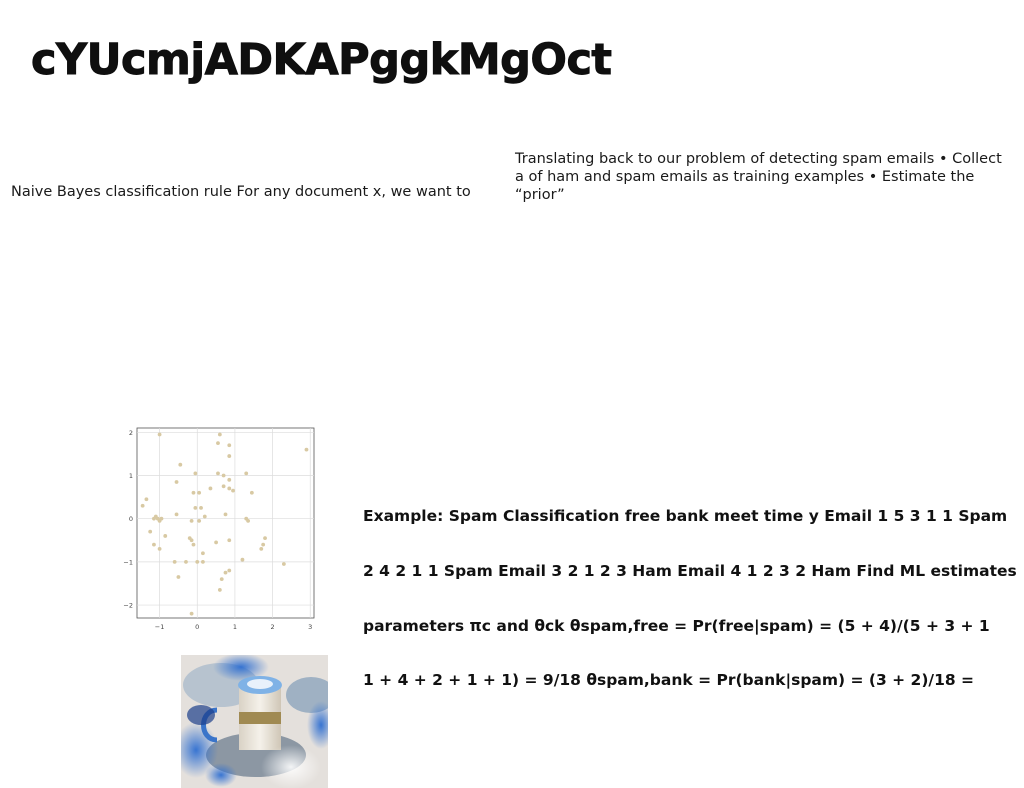 This screenshot has width=1024, height=788. Describe the element at coordinates (260, 718) in the screenshot. I see `photo-cup-band` at that location.